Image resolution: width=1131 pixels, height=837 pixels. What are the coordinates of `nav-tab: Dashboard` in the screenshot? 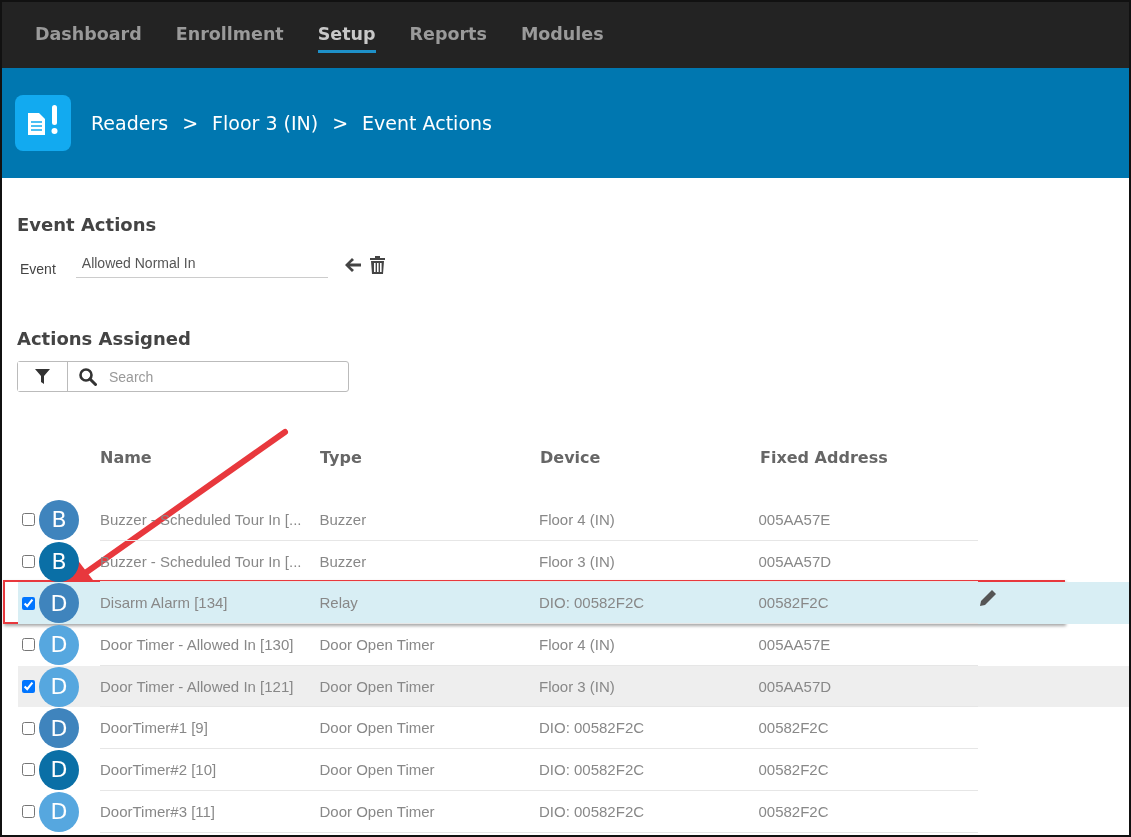 It's located at (88, 35).